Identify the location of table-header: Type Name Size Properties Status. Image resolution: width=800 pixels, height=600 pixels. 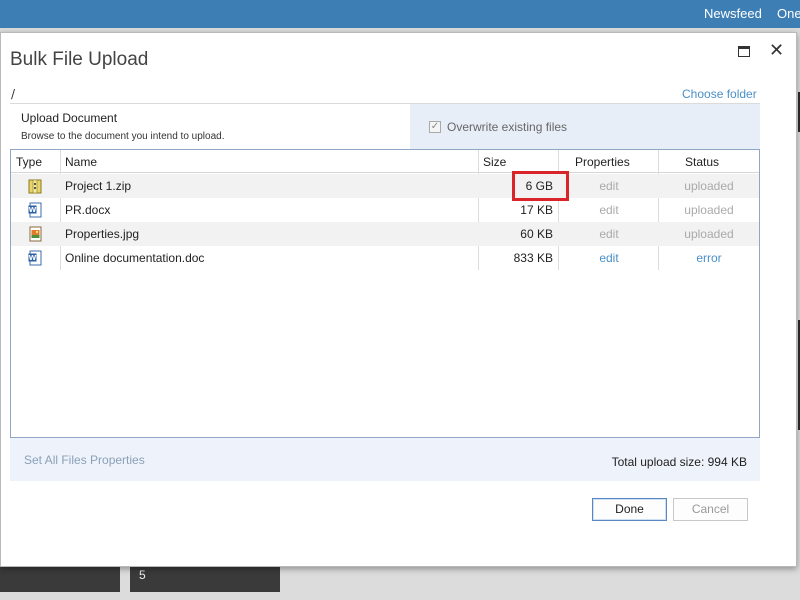
(385, 161).